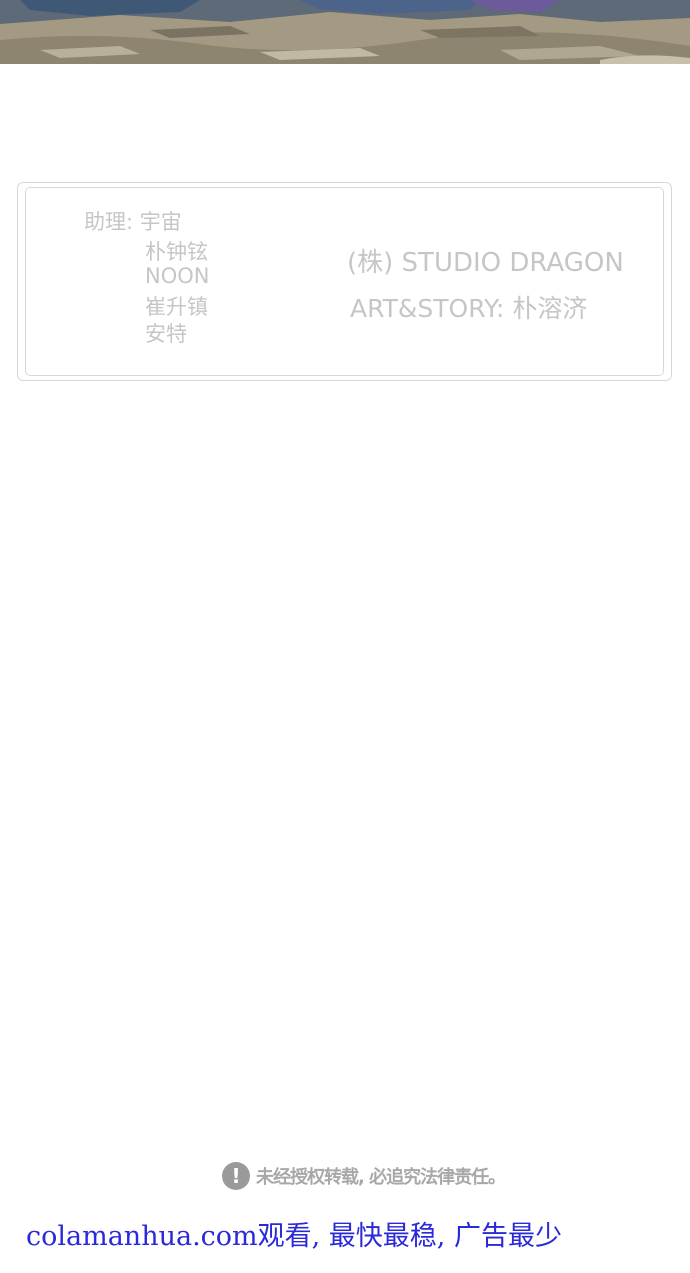  Describe the element at coordinates (176, 307) in the screenshot. I see `assistant-name: 崔升镇` at that location.